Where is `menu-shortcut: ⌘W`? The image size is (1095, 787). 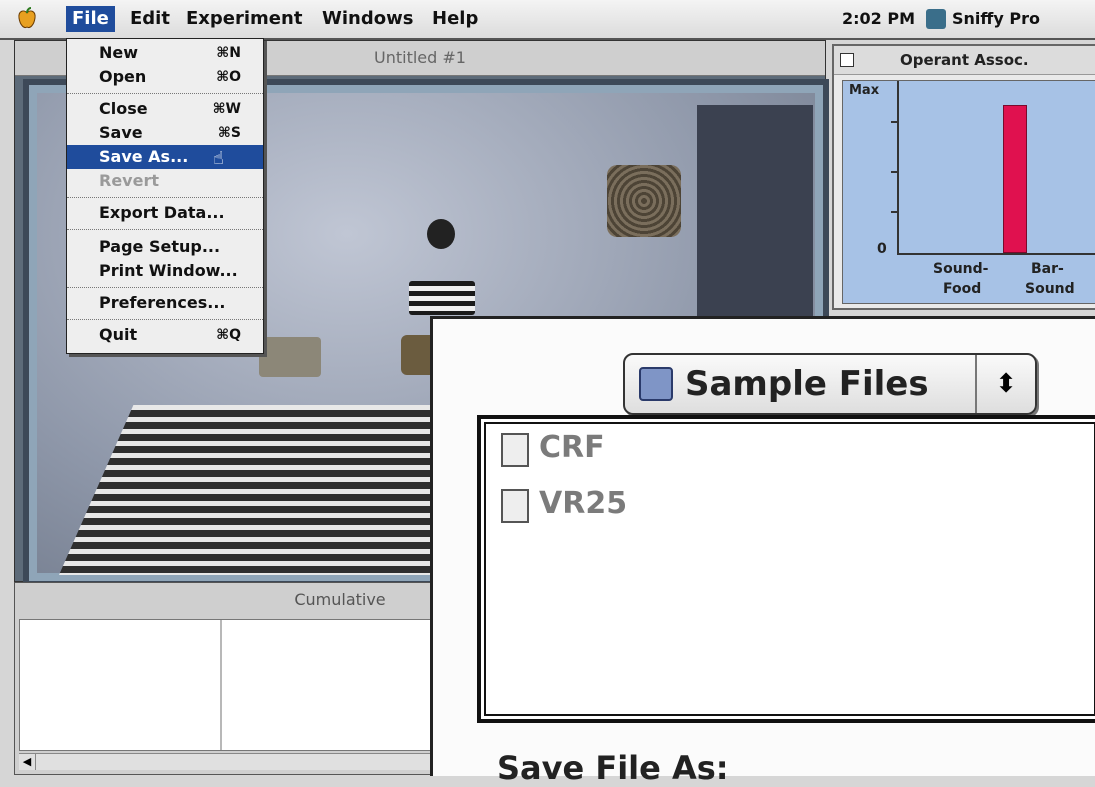 menu-shortcut: ⌘W is located at coordinates (226, 109).